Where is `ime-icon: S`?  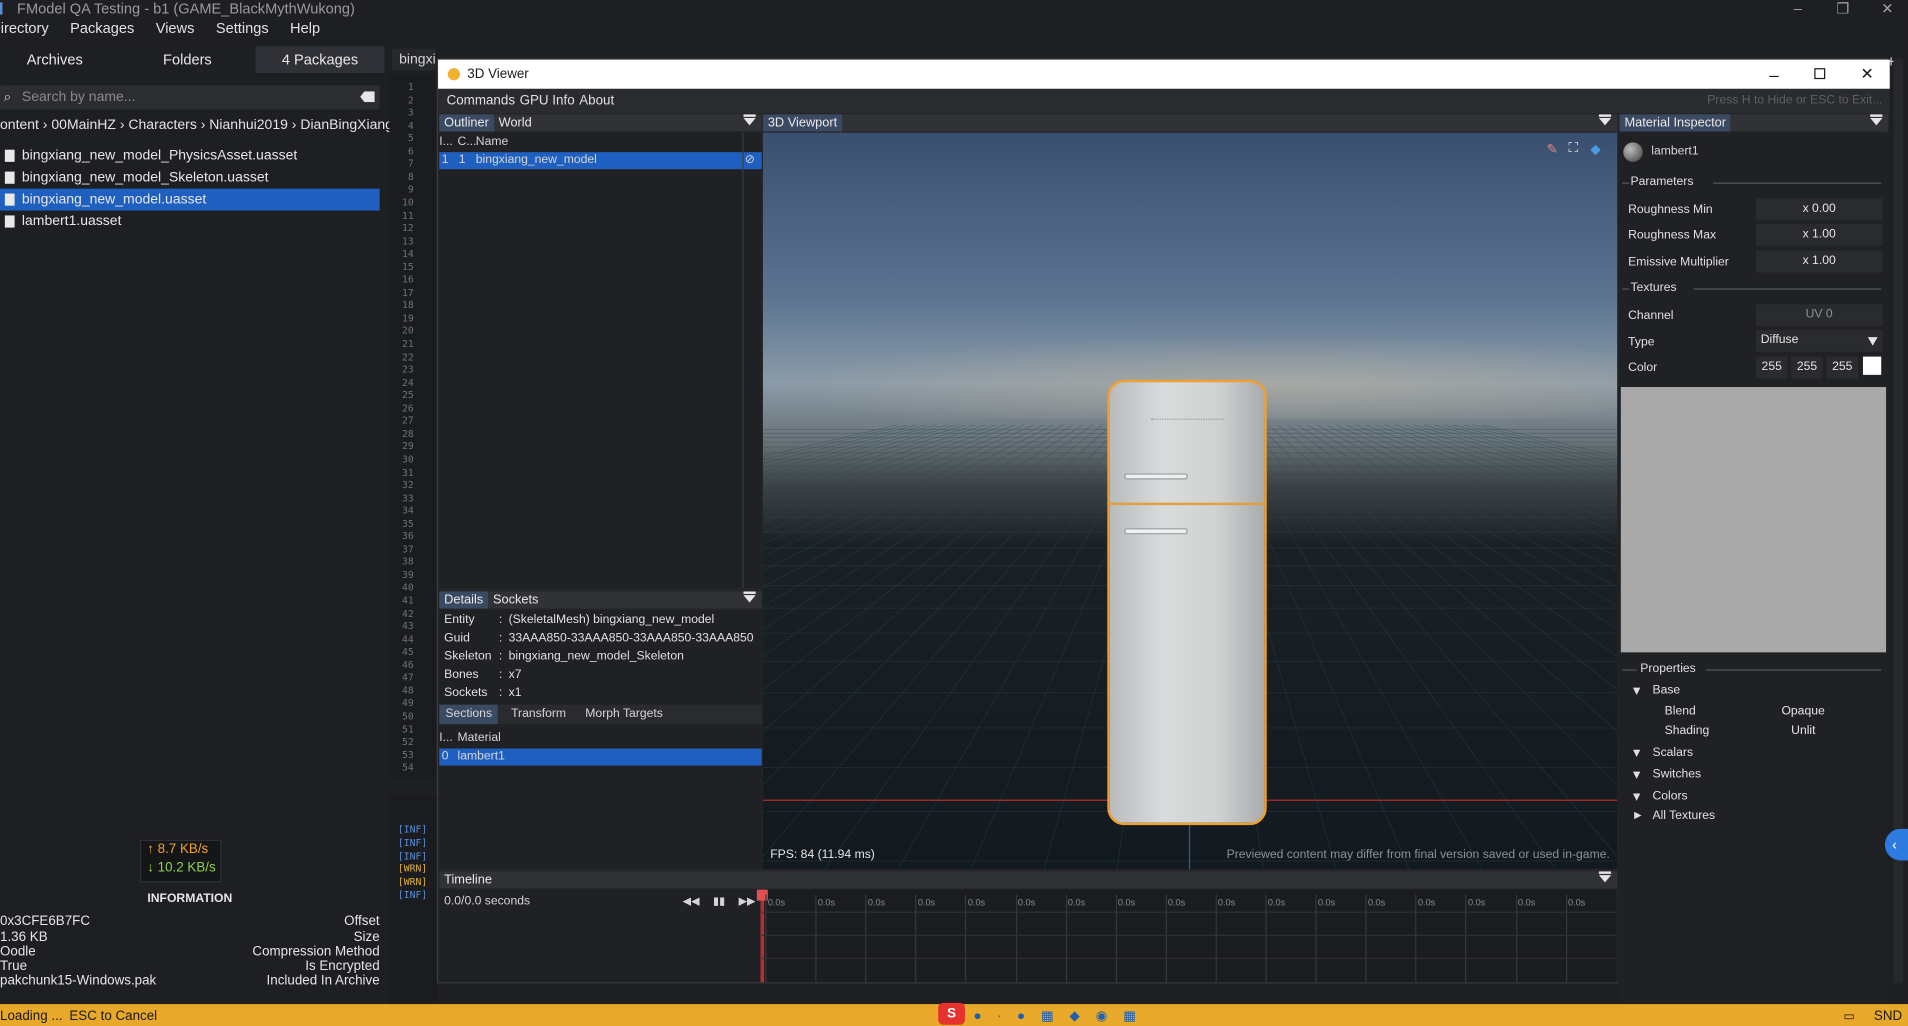 ime-icon: S is located at coordinates (951, 1013).